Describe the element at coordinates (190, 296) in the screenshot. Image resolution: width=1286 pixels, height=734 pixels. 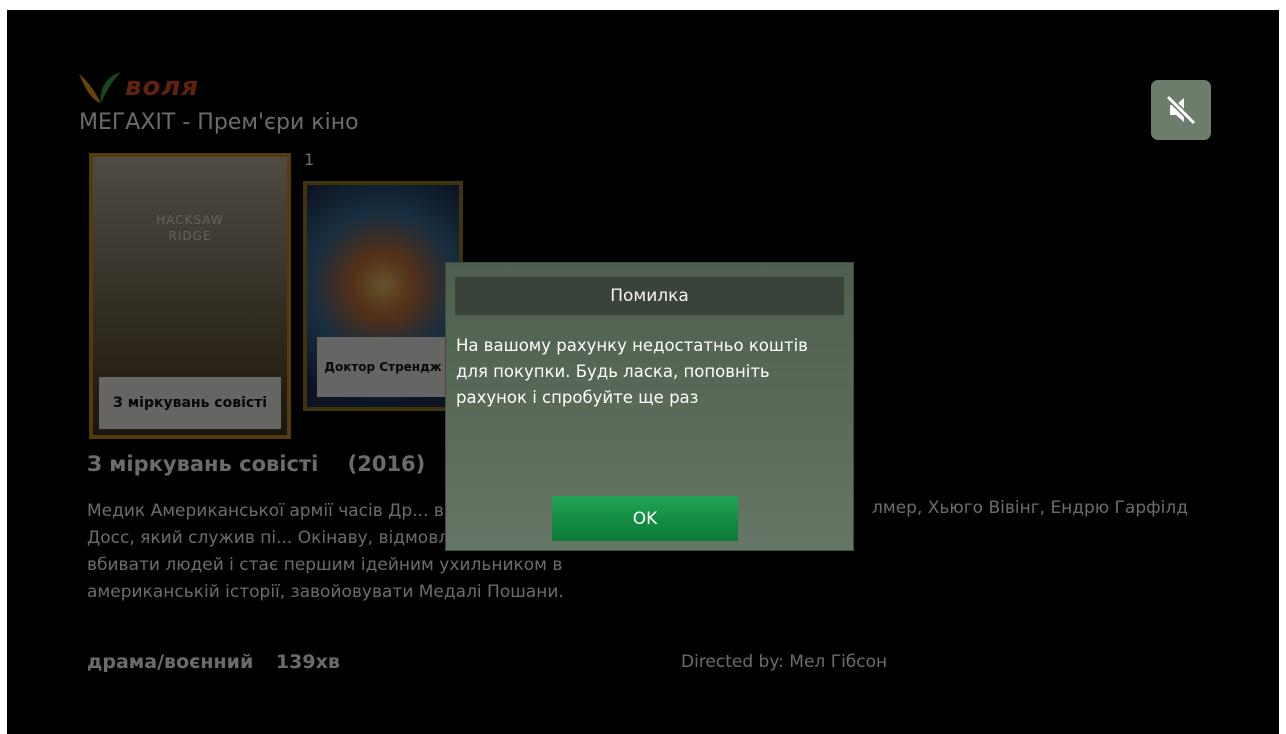
I see `poster-card-selected: HACKSAW RIDGE З міркувань совісті` at that location.